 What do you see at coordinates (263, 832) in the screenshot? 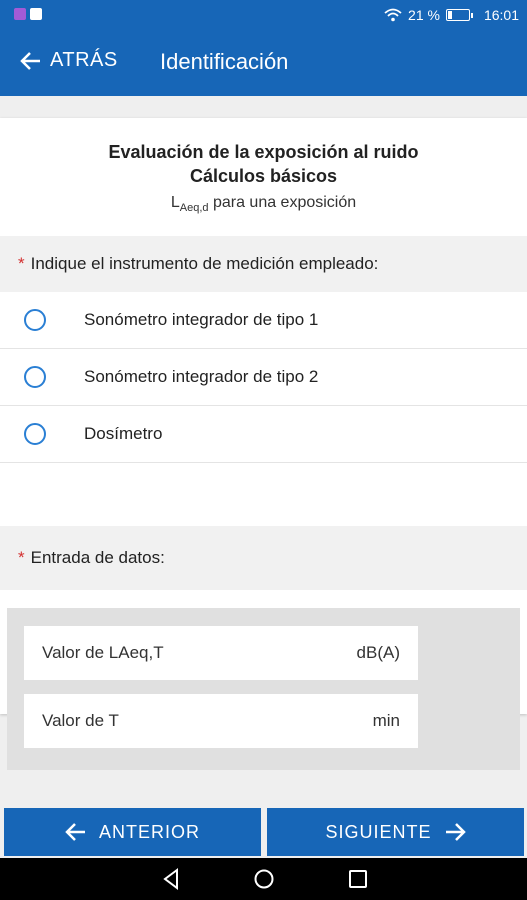
I see `bottom-navigation: ANTERIOR SIGUIENTE` at bounding box center [263, 832].